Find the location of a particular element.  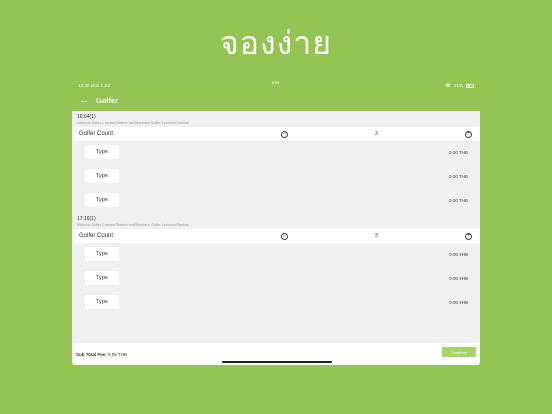

hero-title: จองง่าย is located at coordinates (276, 43).